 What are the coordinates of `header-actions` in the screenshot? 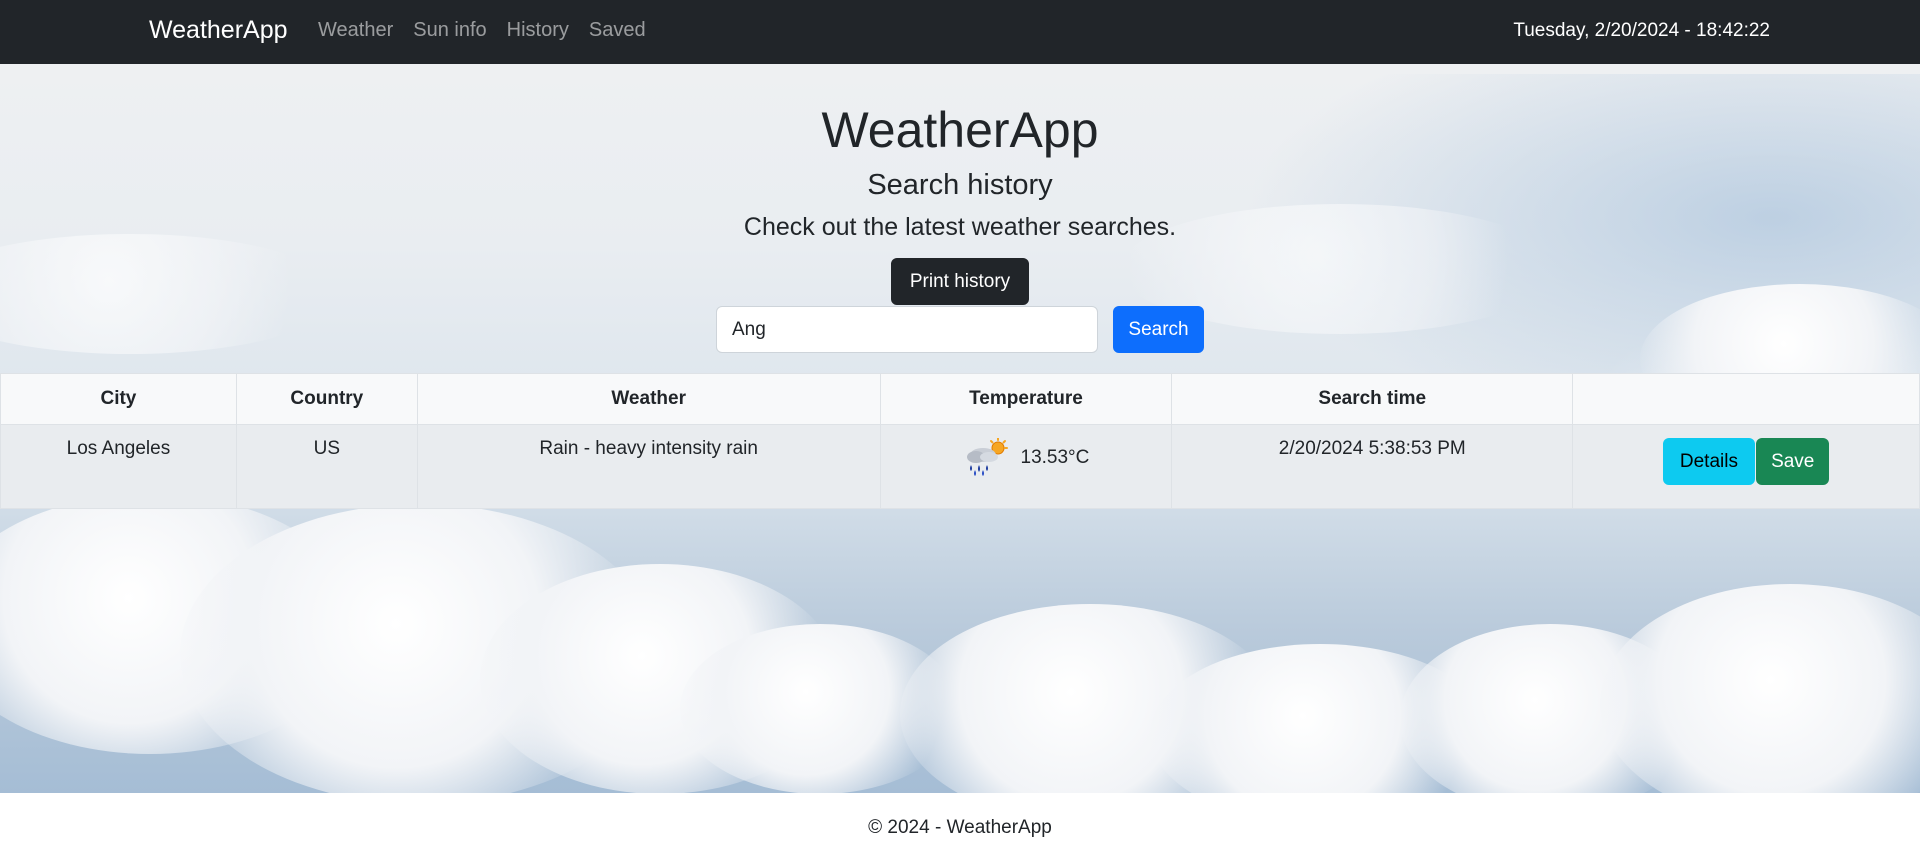 It's located at (1746, 399).